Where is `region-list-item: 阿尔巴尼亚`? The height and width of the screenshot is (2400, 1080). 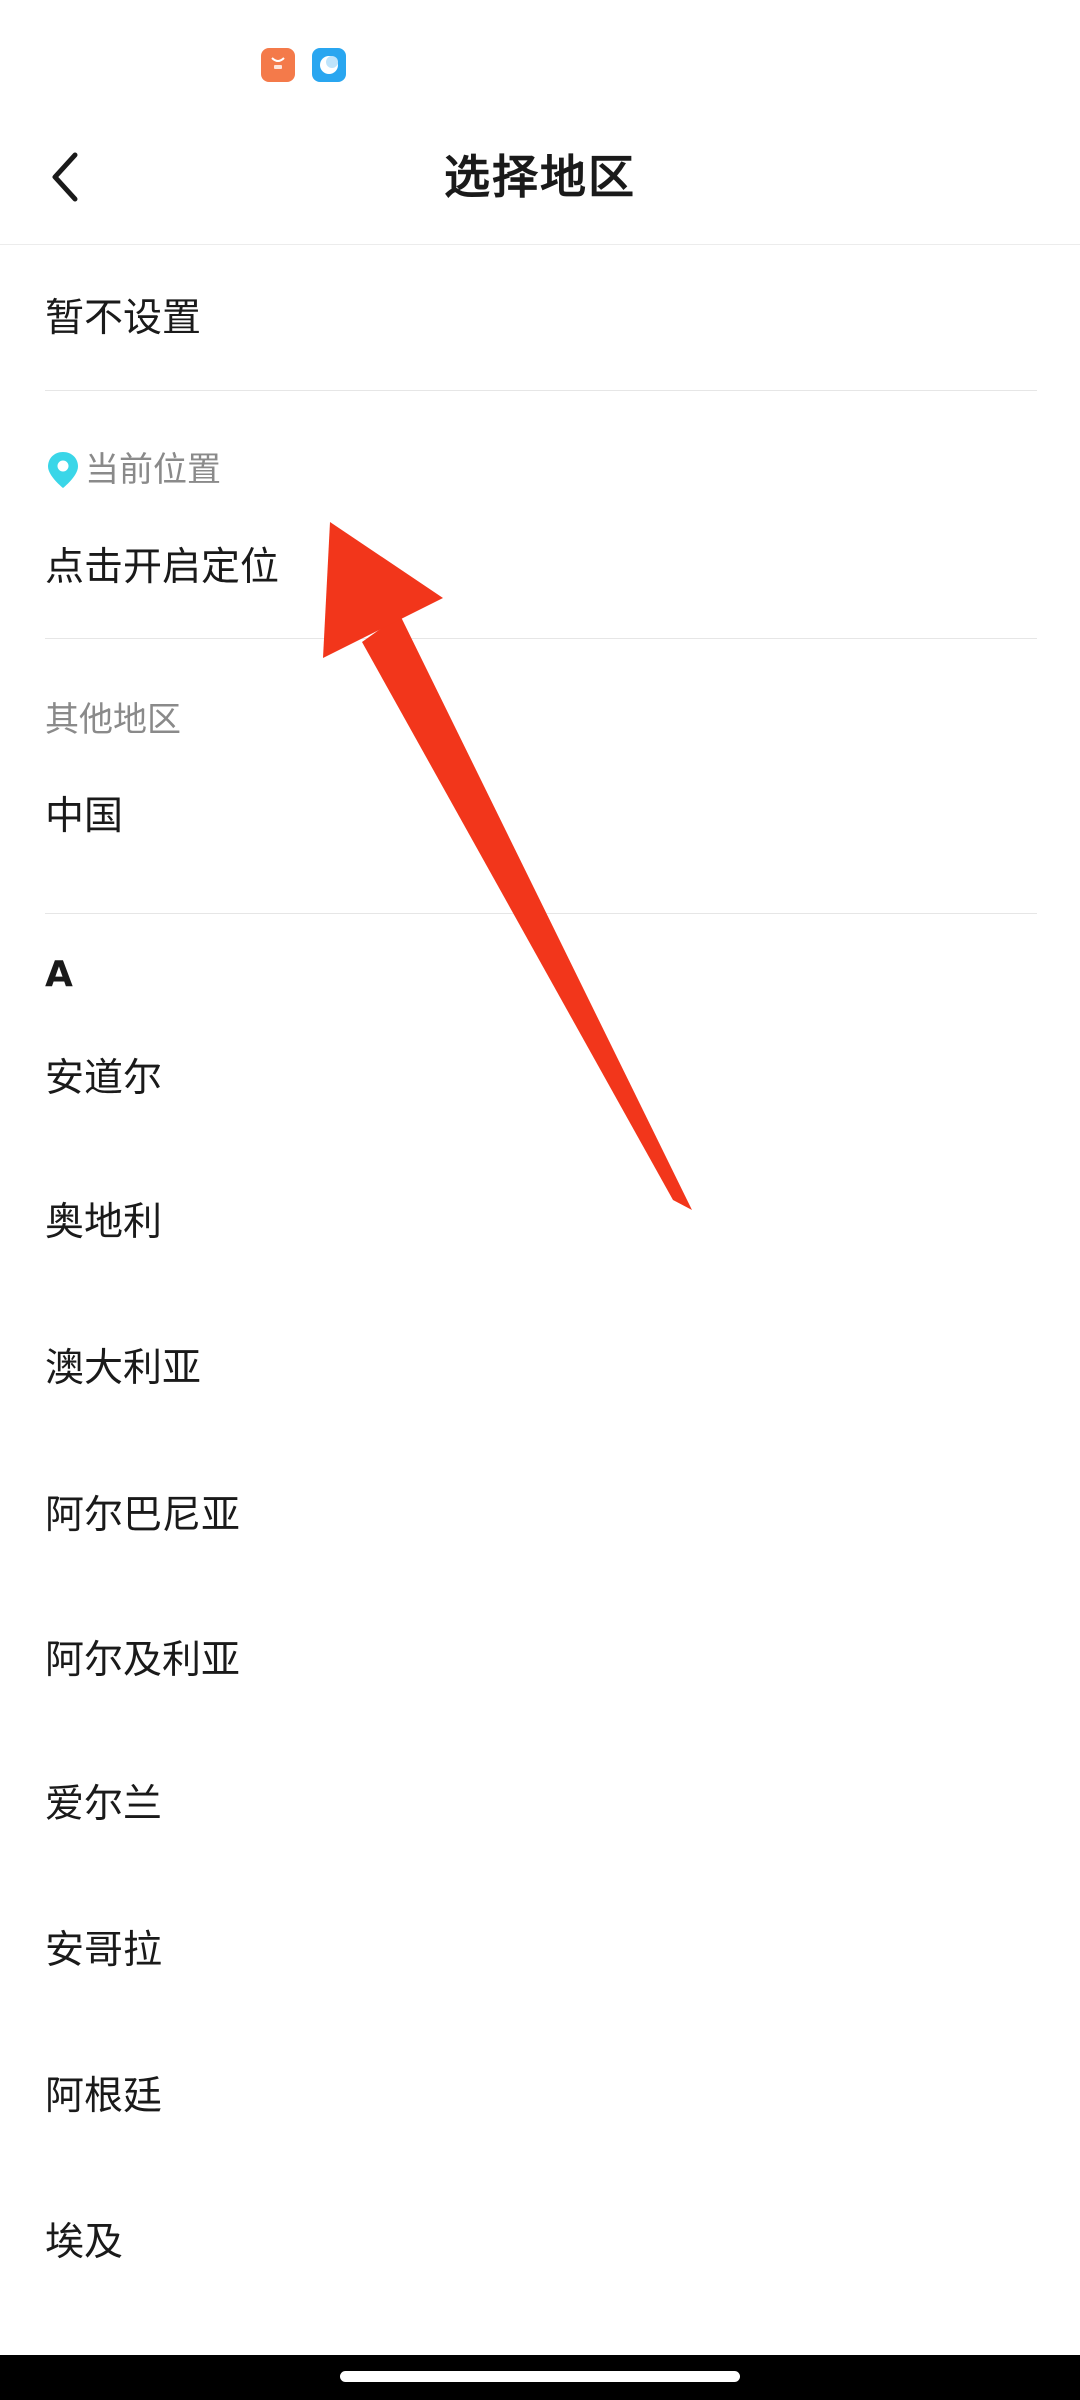
region-list-item: 阿尔巴尼亚 is located at coordinates (142, 1516).